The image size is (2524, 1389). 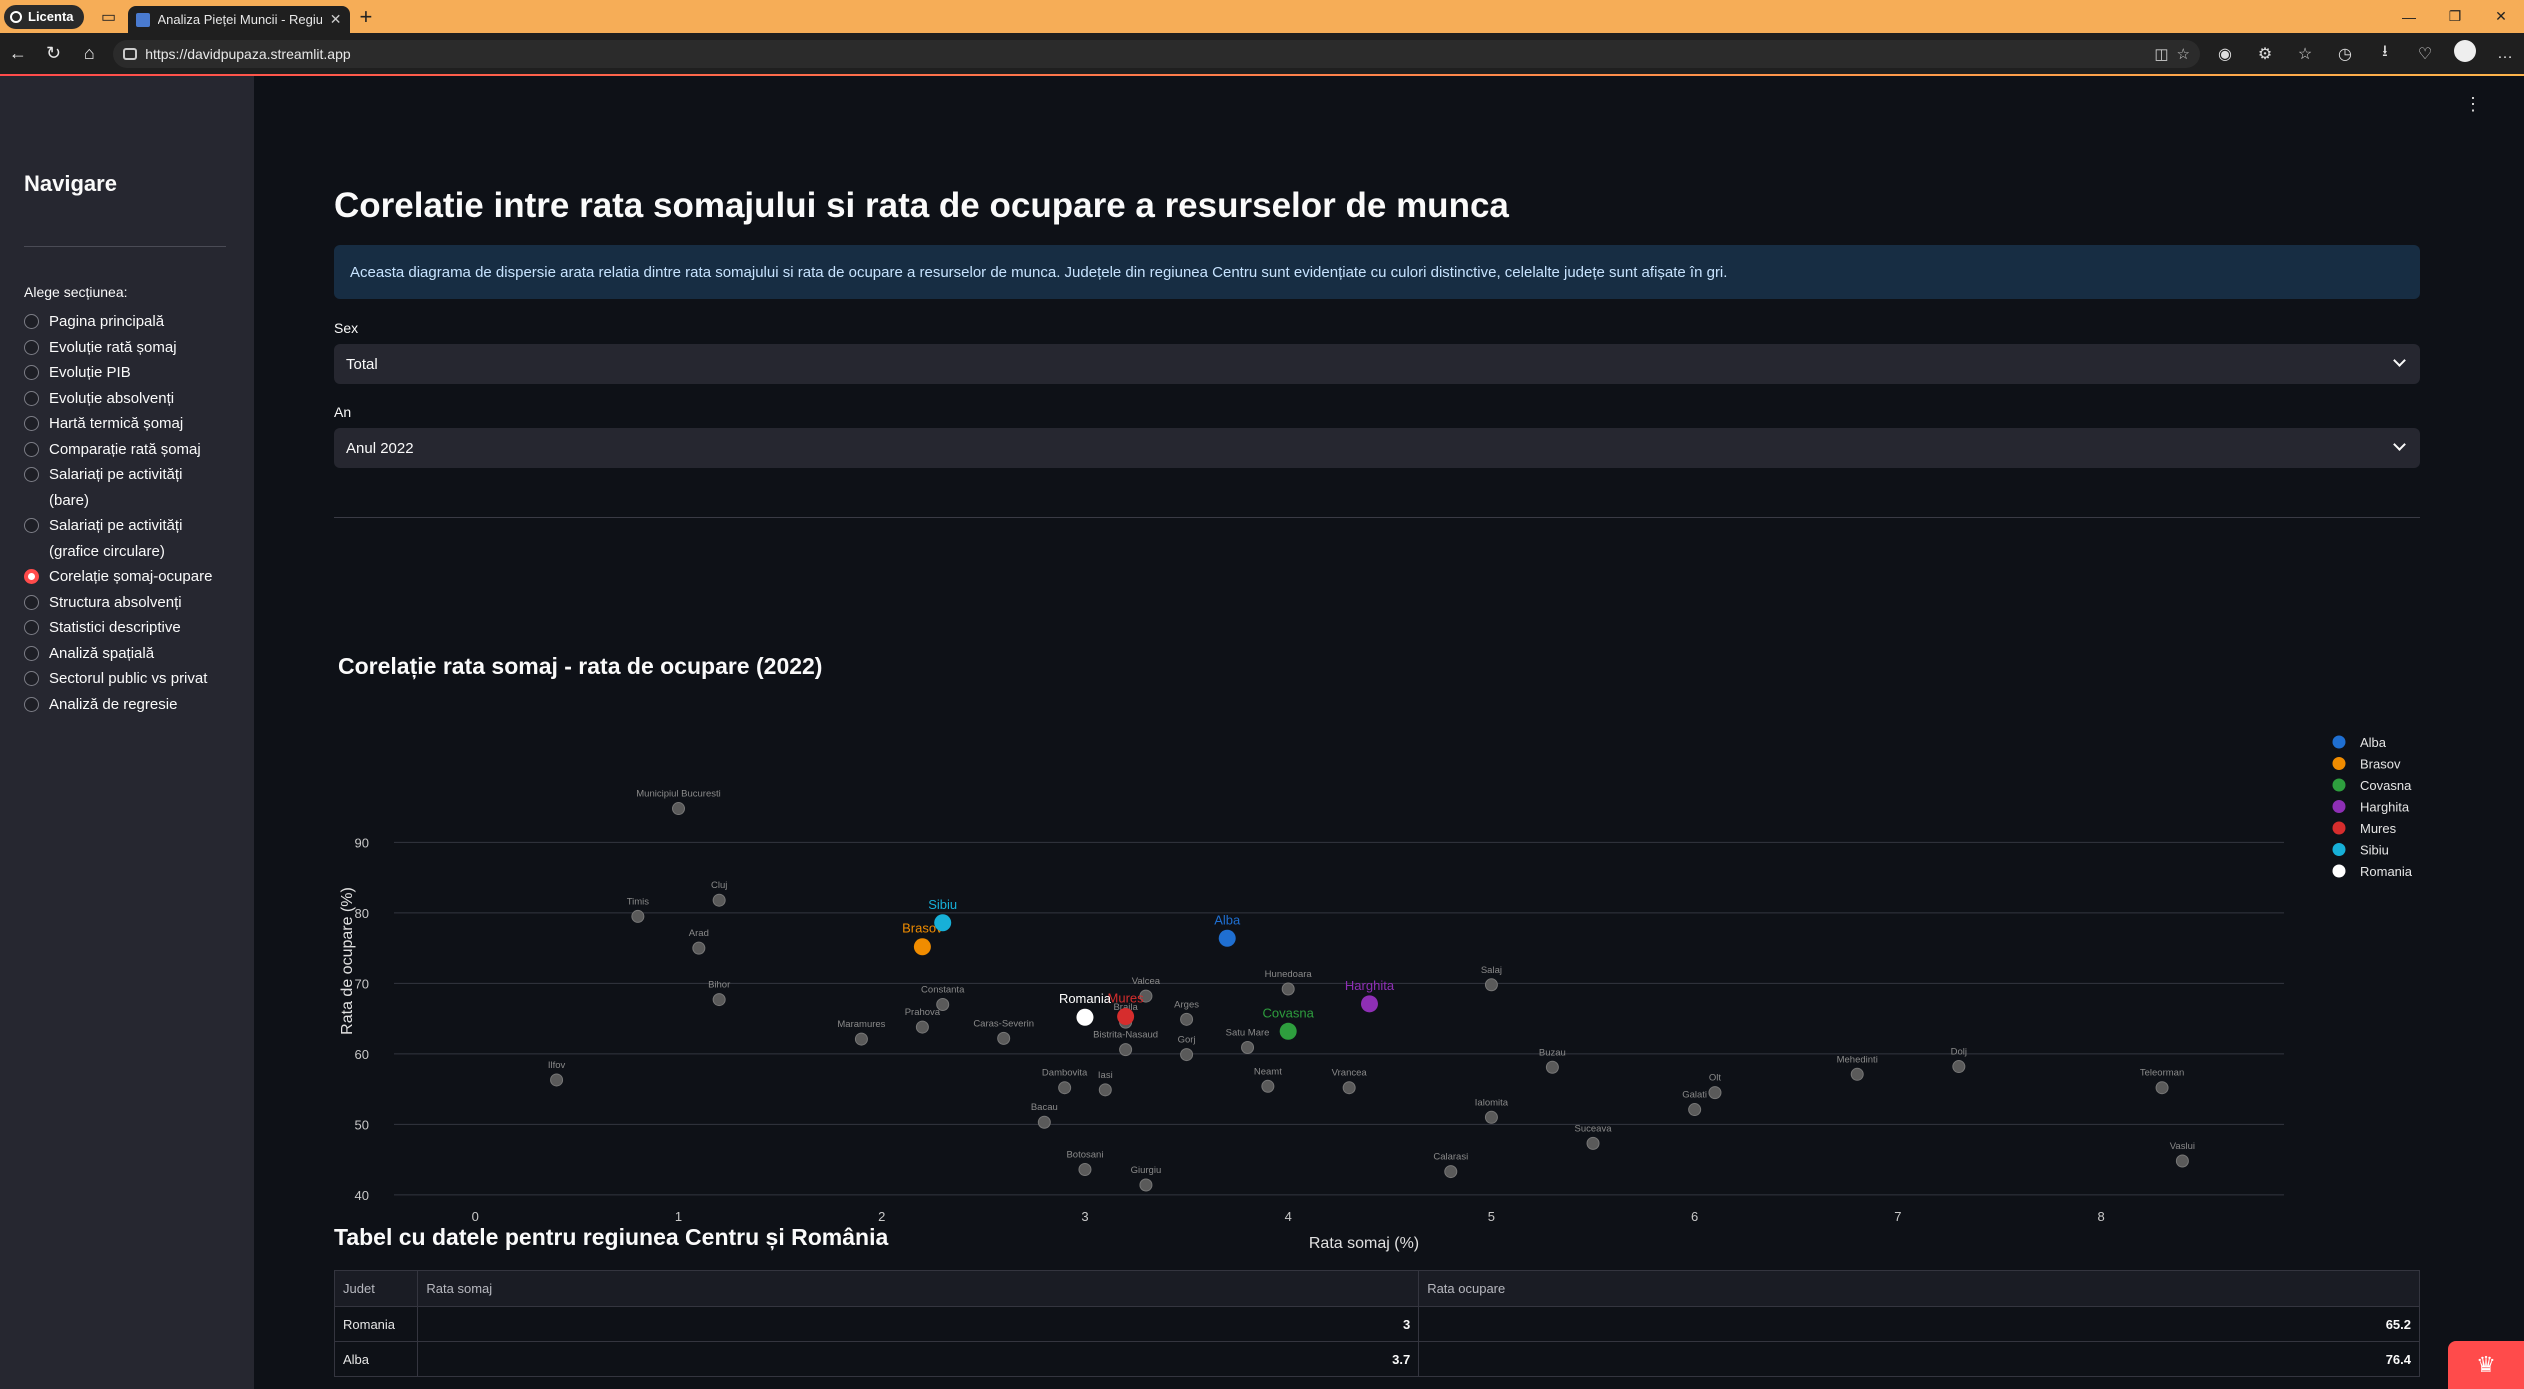 What do you see at coordinates (1377, 364) in the screenshot?
I see `sex-select: Total` at bounding box center [1377, 364].